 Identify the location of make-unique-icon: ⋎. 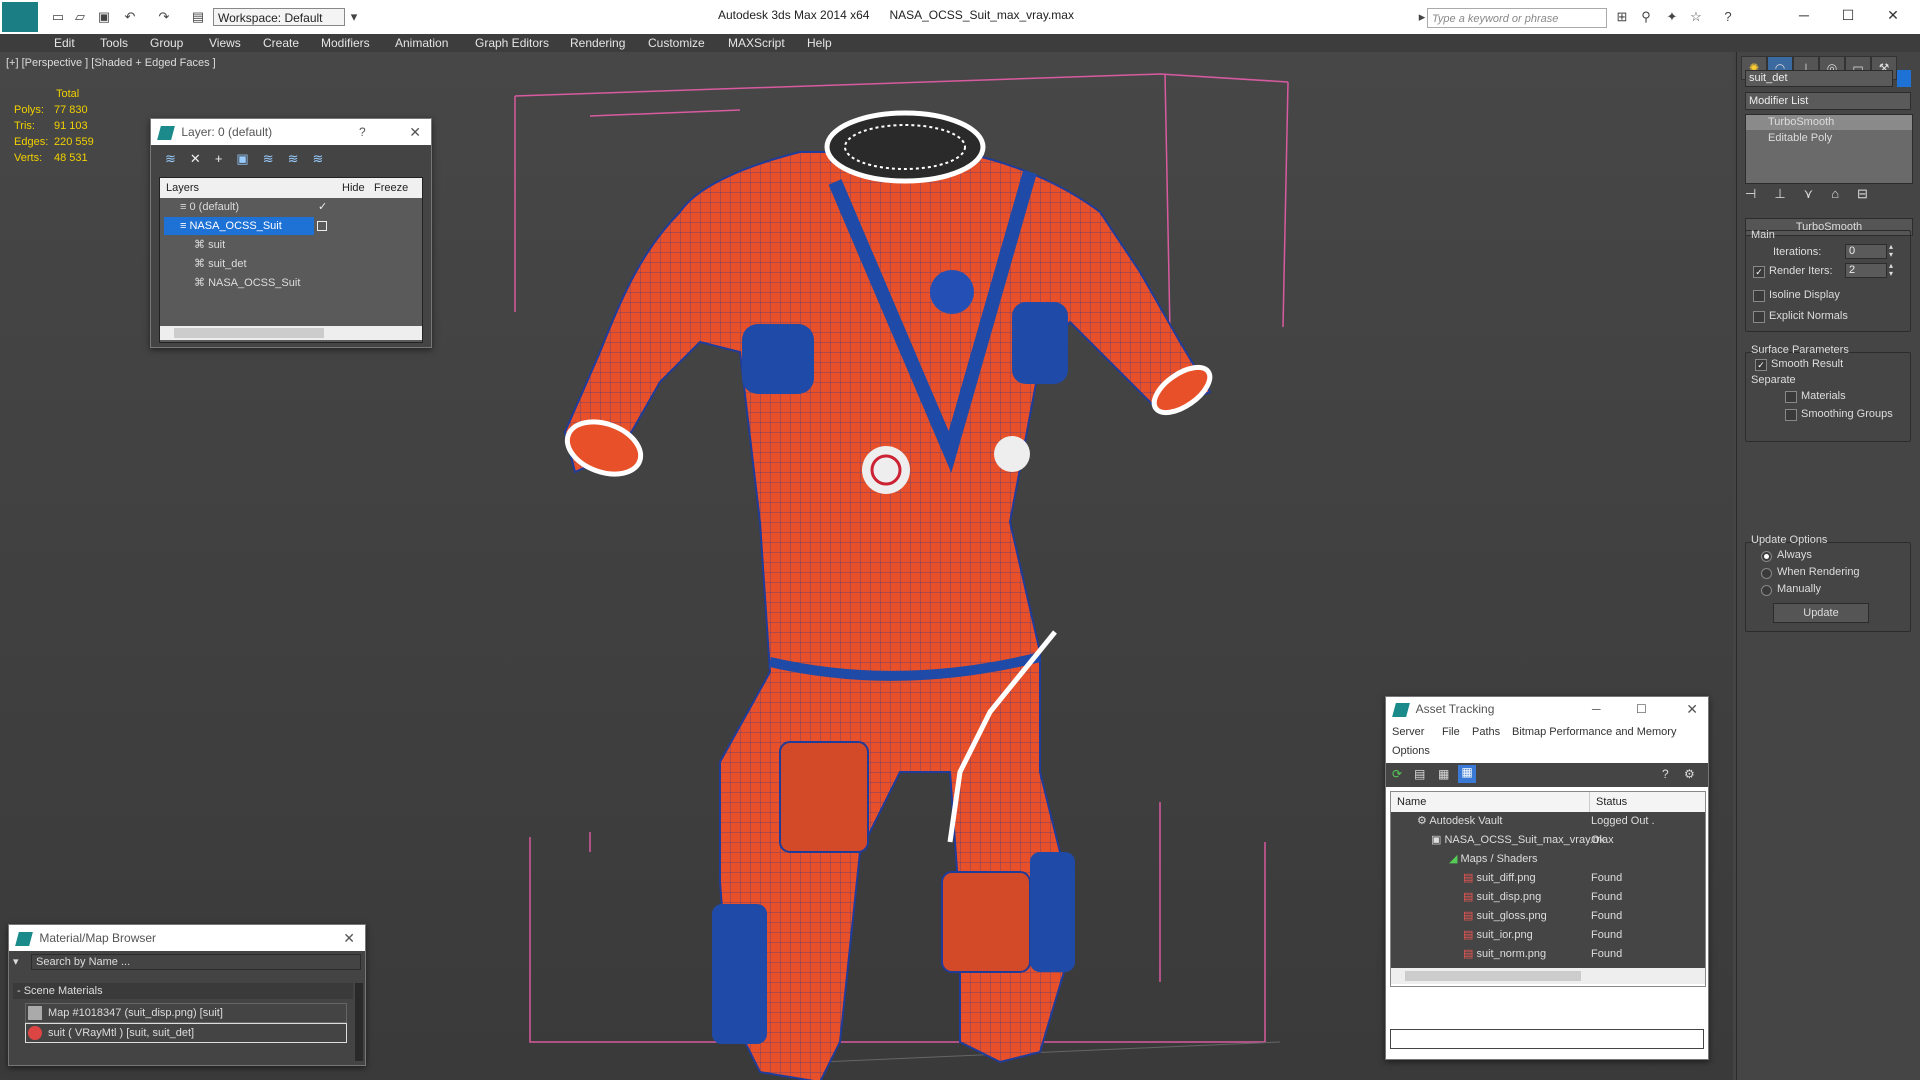
(1818, 193).